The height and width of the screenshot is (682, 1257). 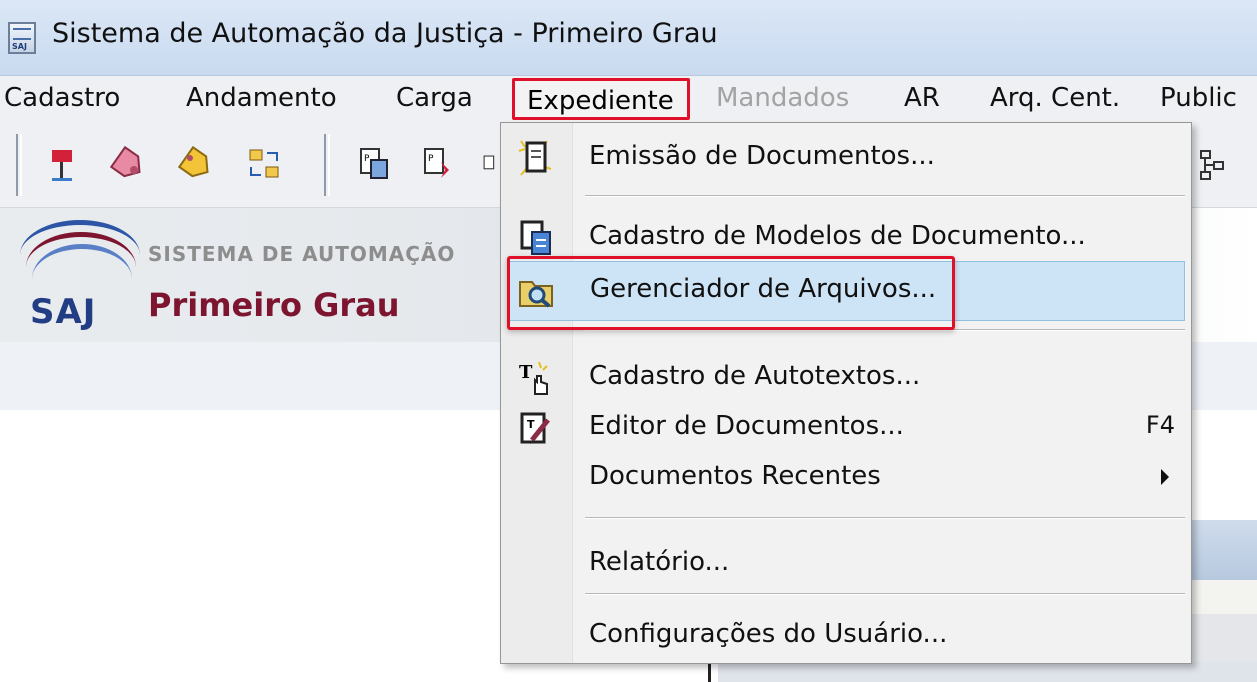 I want to click on editor-icon: T, so click(x=536, y=429).